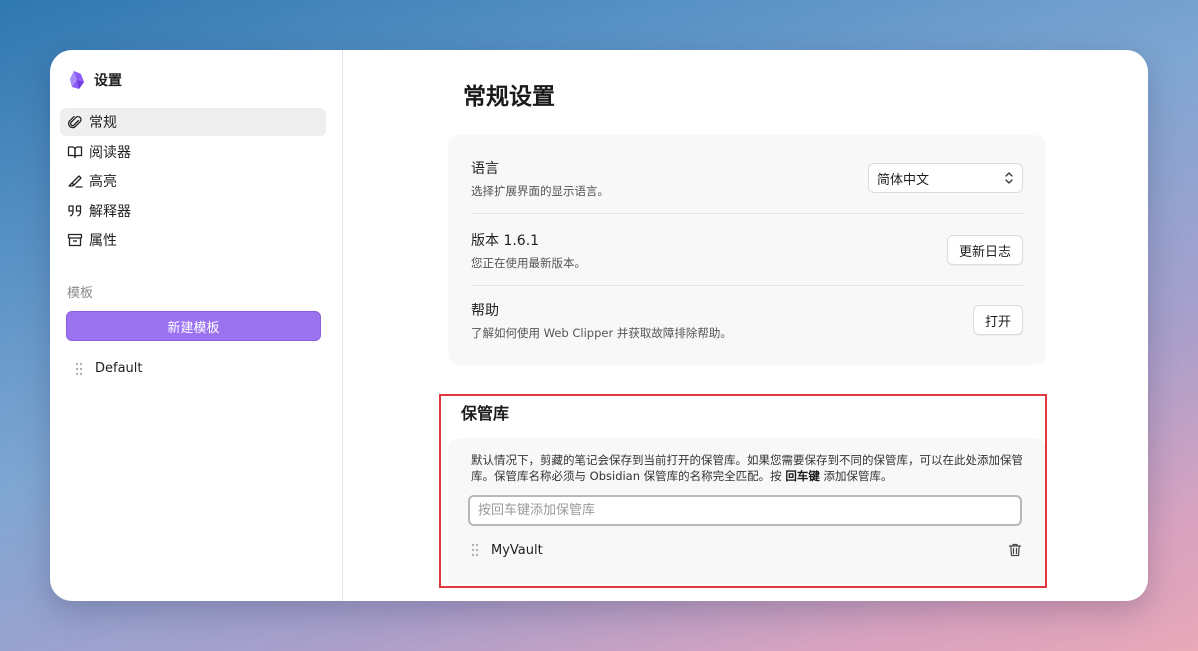 This screenshot has width=1198, height=651. I want to click on chevron-up-down-icon, so click(1009, 178).